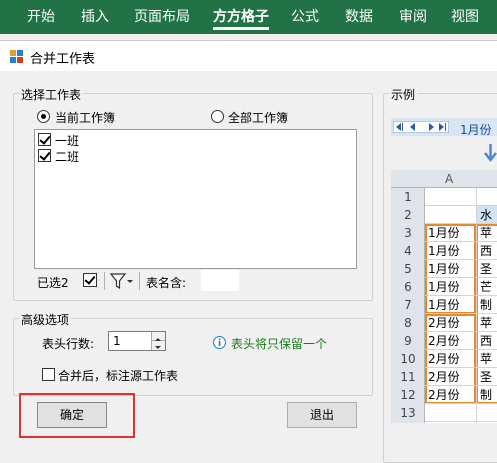 This screenshot has height=463, width=497. I want to click on select-all-checkbox, so click(90, 280).